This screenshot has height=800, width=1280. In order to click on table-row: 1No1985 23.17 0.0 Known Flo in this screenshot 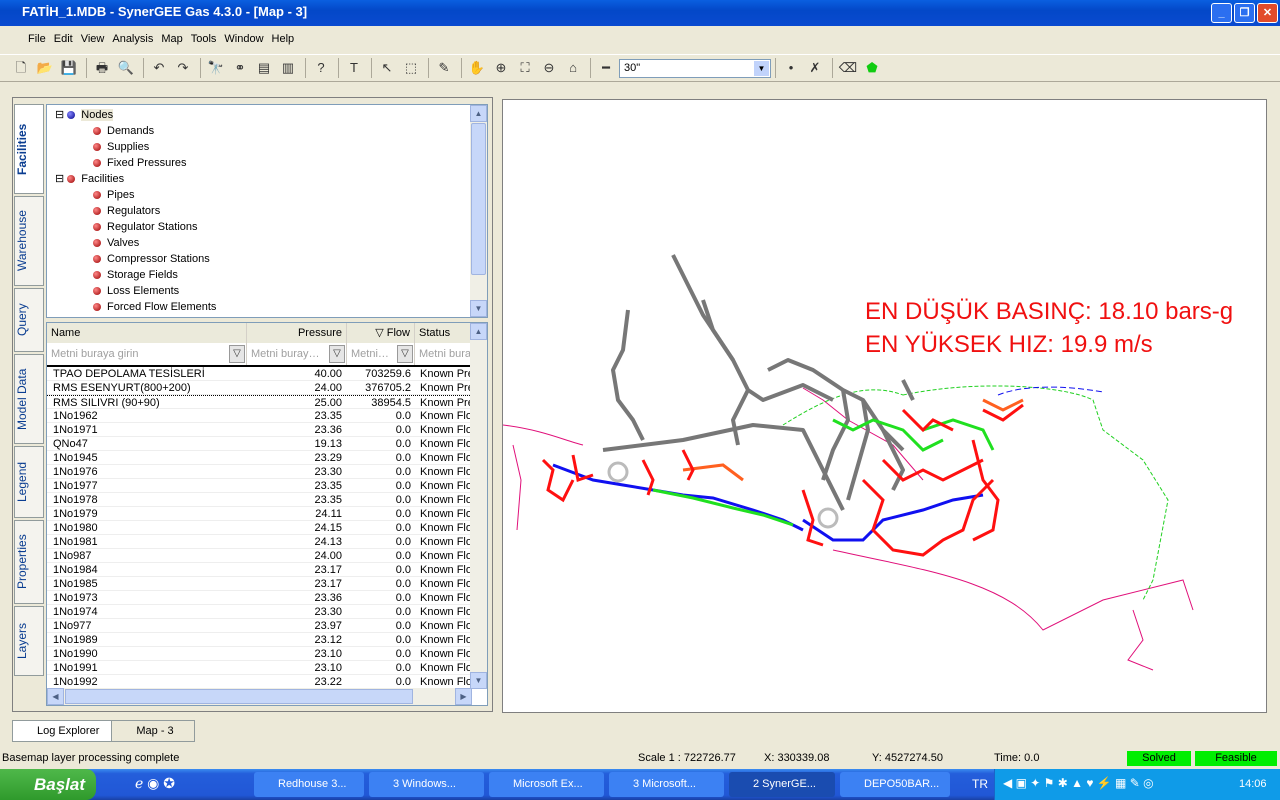, I will do `click(259, 584)`.